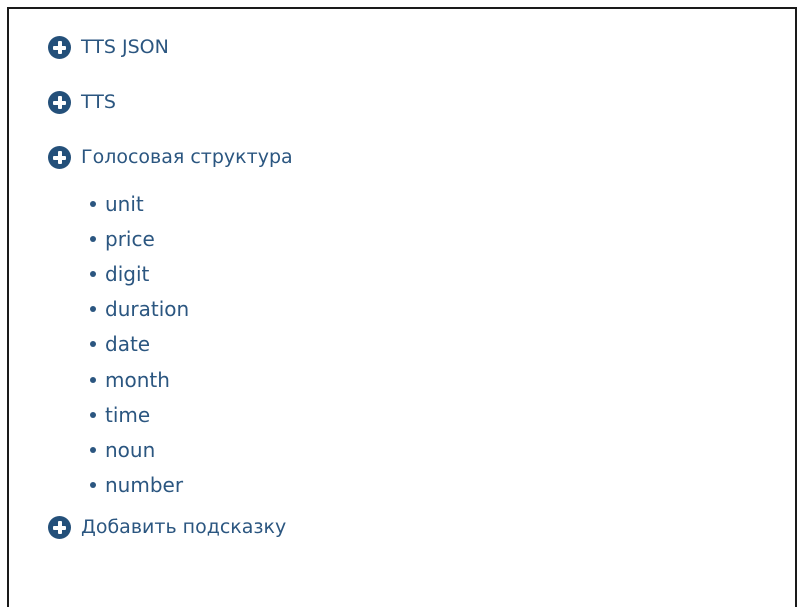 The height and width of the screenshot is (607, 801). I want to click on tree-item-label: TTS JSON, so click(125, 47).